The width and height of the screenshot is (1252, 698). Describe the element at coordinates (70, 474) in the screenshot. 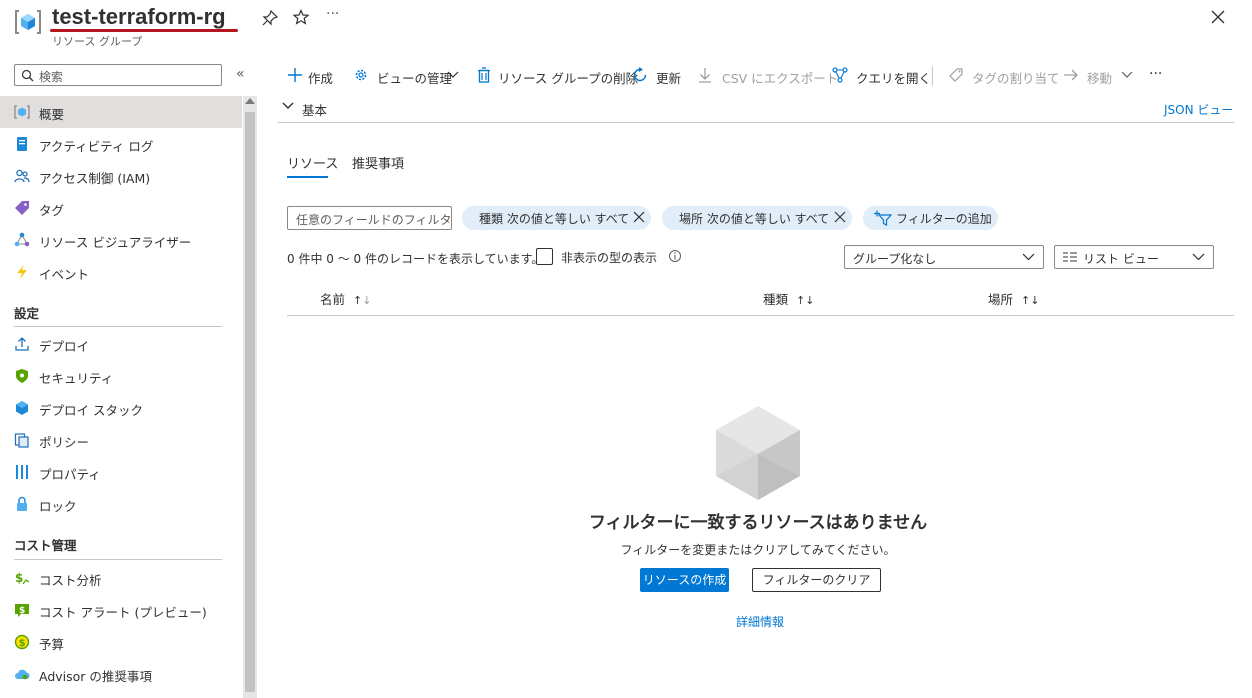

I see `sidebar-item-label: プロパティ` at that location.